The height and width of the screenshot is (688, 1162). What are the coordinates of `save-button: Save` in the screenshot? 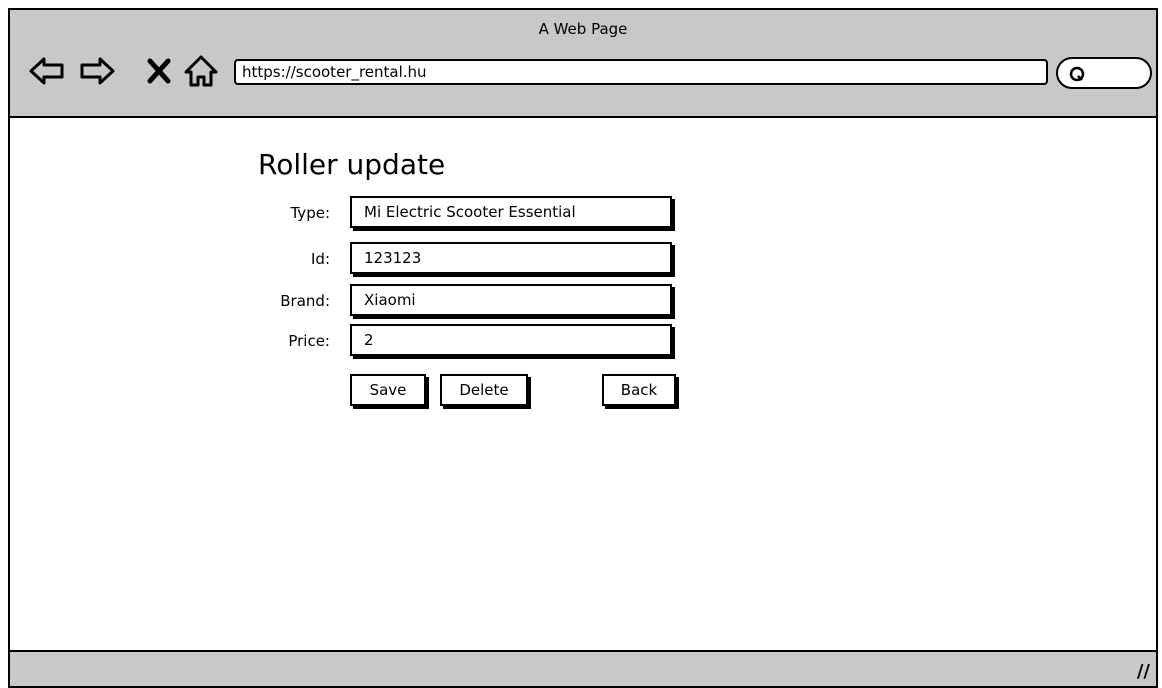 It's located at (388, 390).